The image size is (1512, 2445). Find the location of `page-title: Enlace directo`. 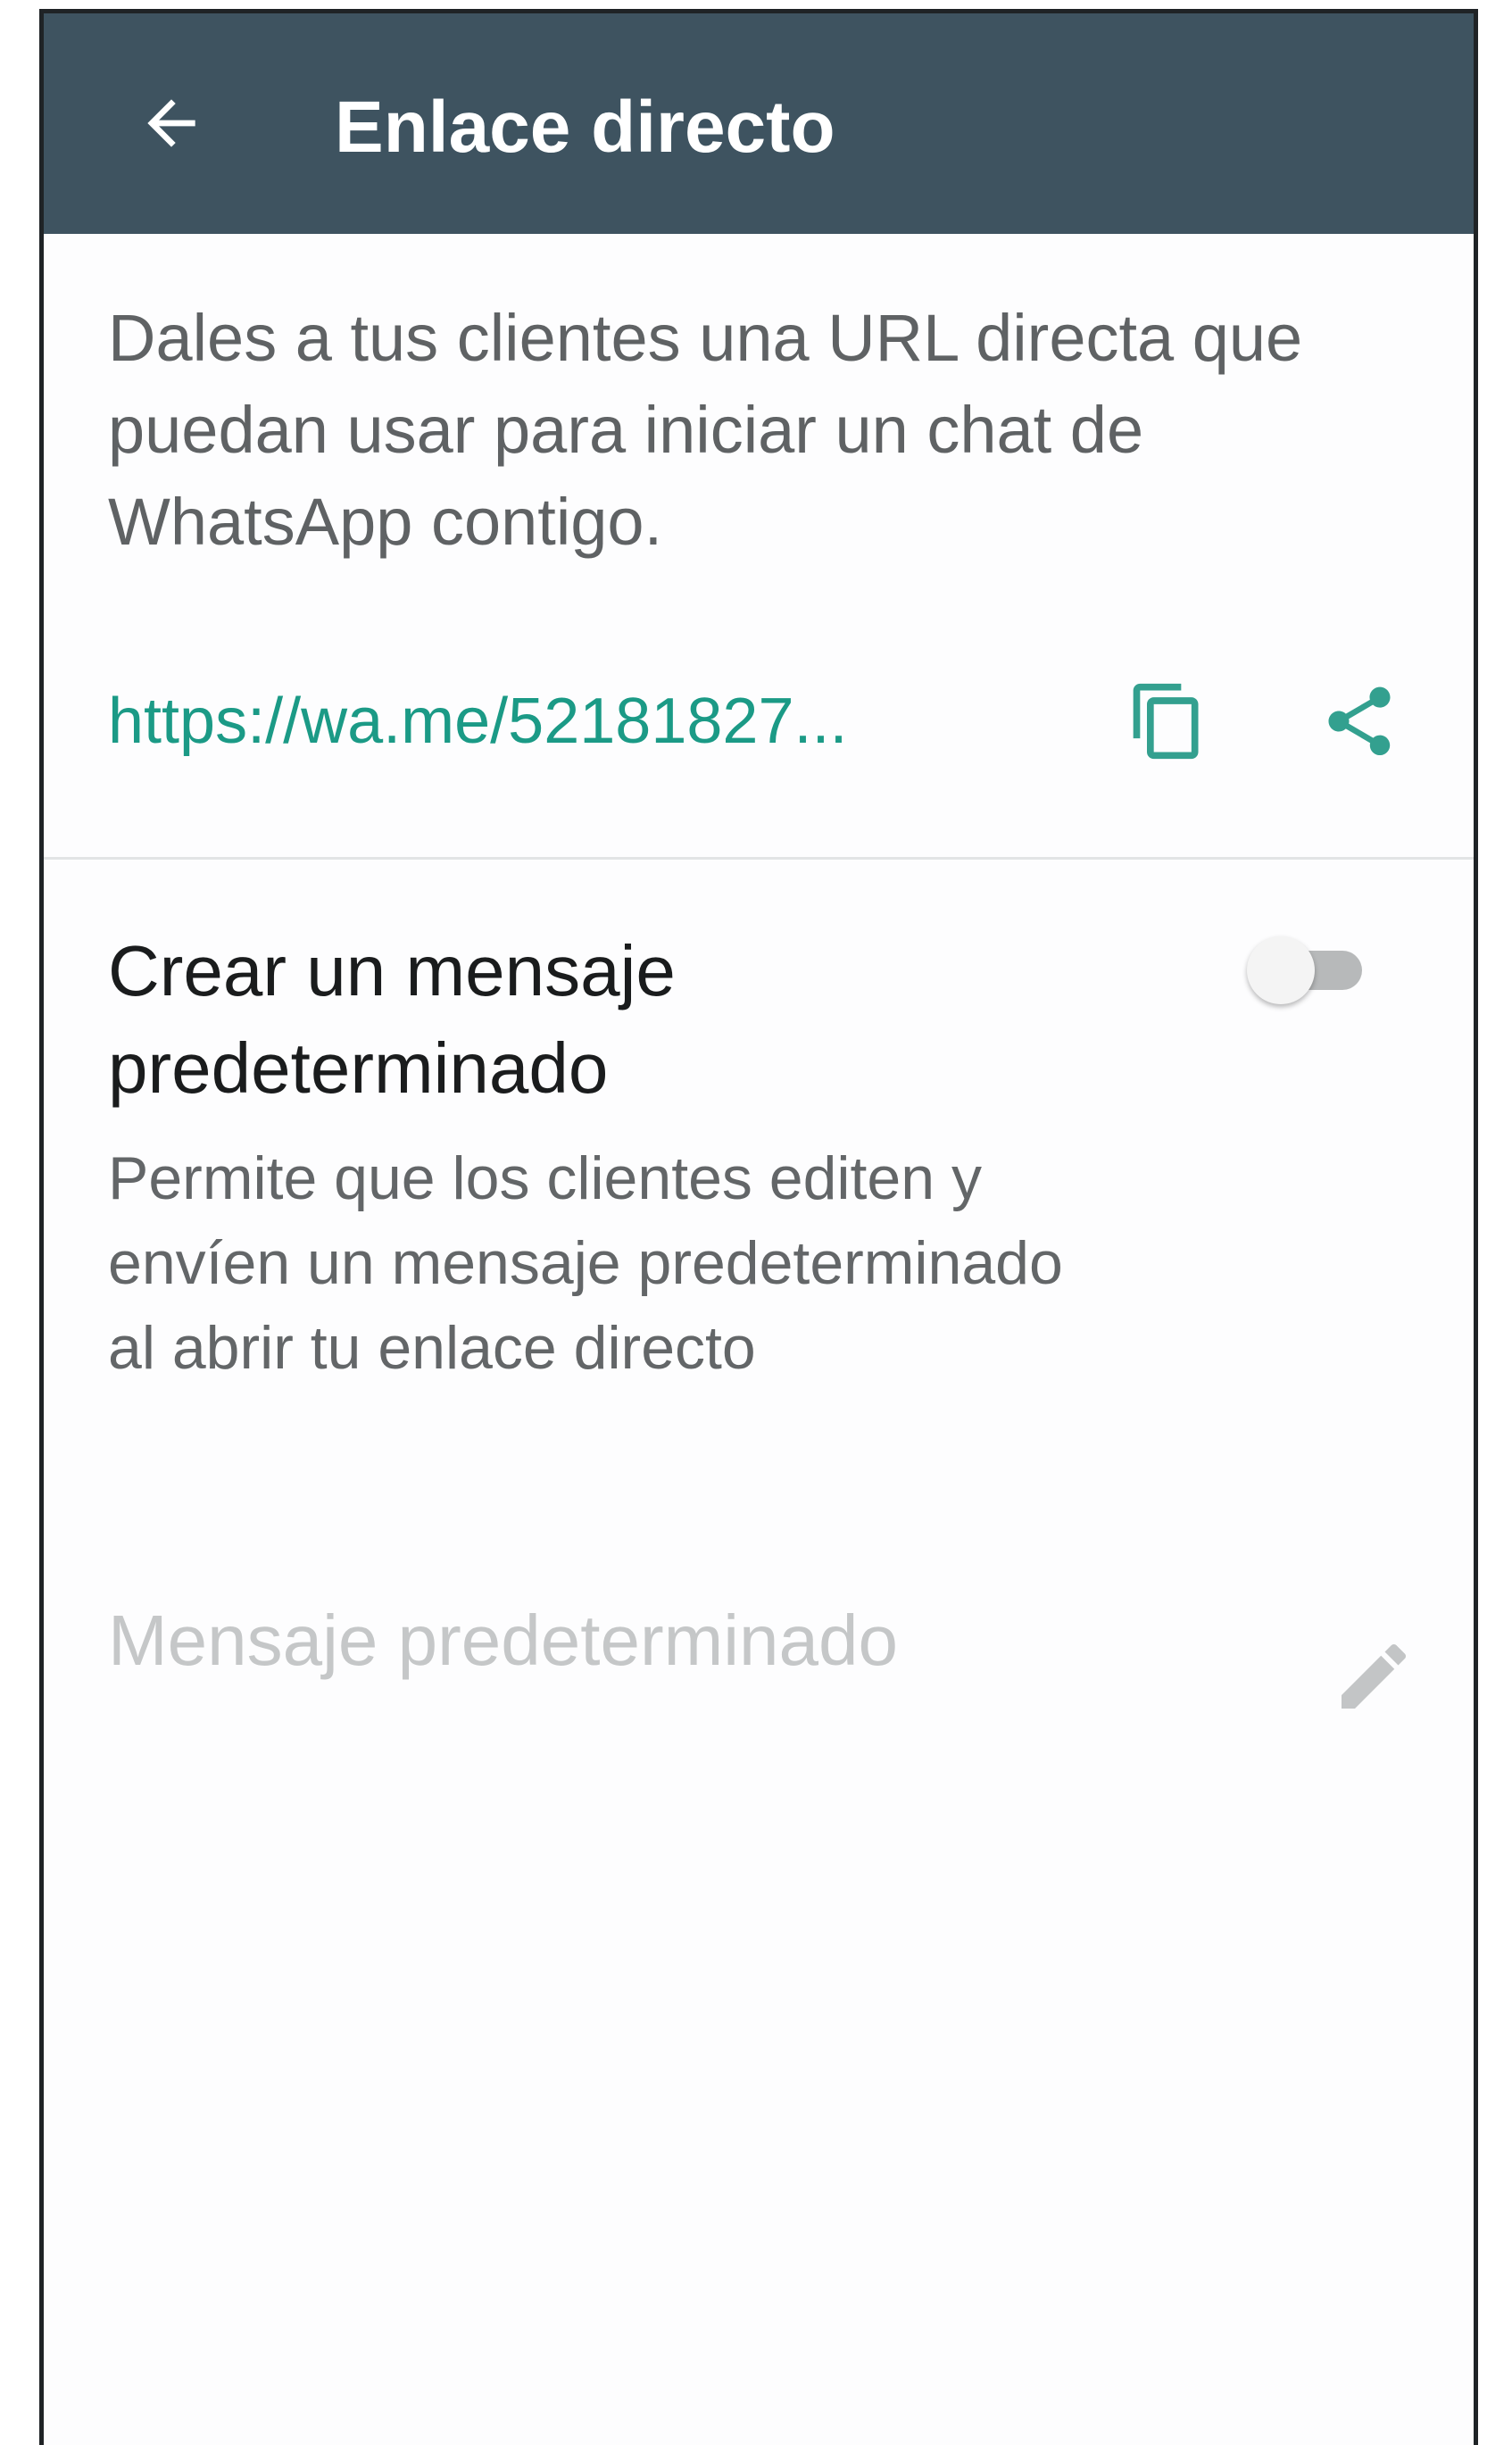

page-title: Enlace directo is located at coordinates (585, 127).